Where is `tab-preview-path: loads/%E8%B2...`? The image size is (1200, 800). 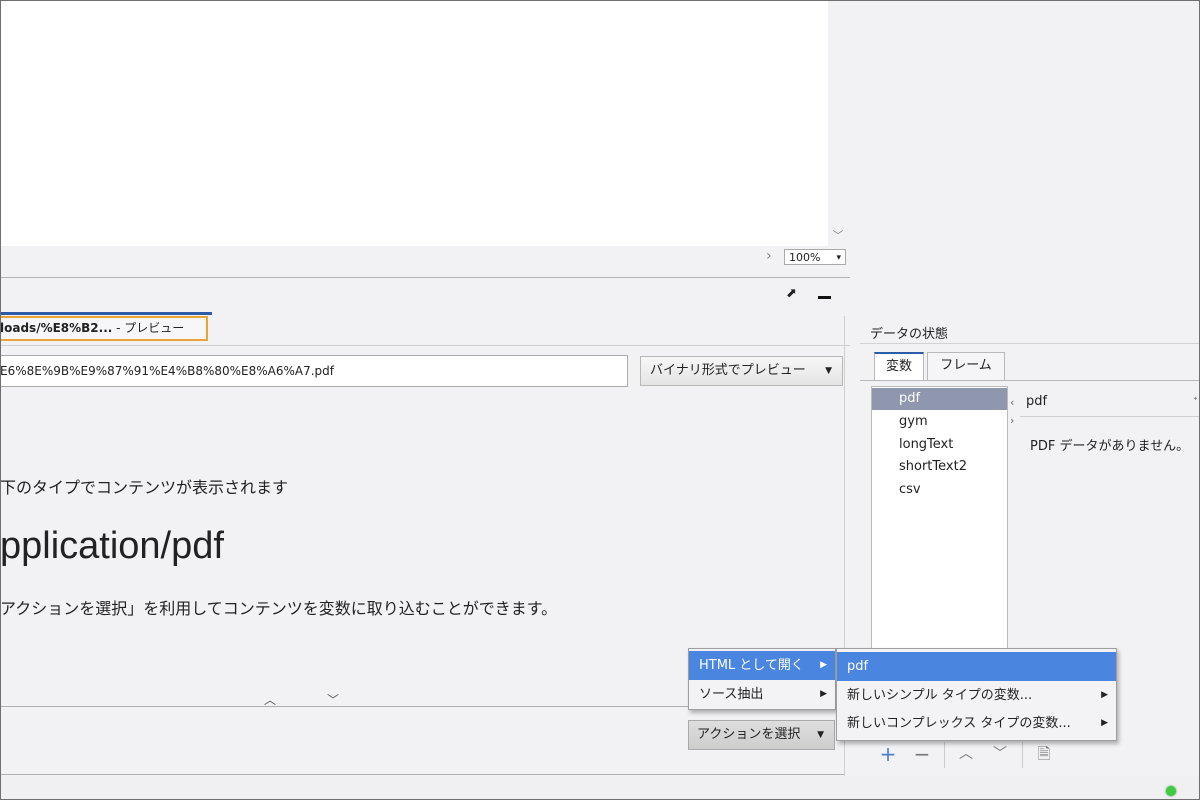
tab-preview-path: loads/%E8%B2... is located at coordinates (56, 328).